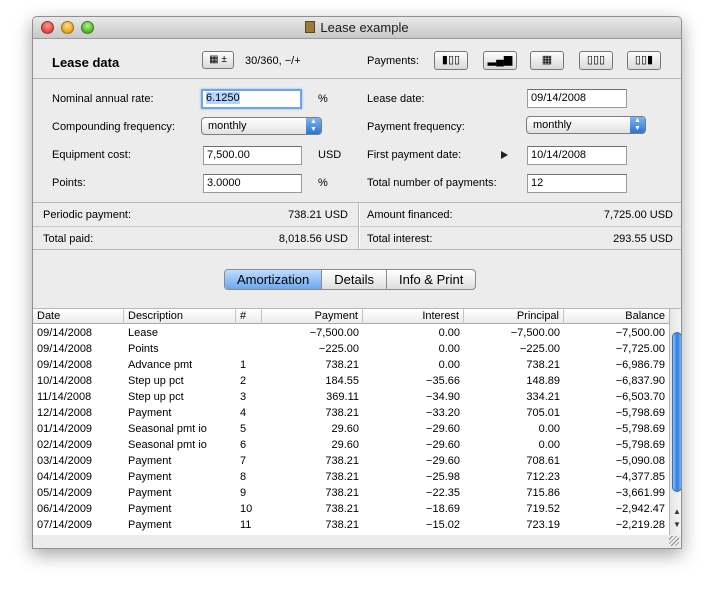  I want to click on cell-balance: −4,377.85, so click(640, 477).